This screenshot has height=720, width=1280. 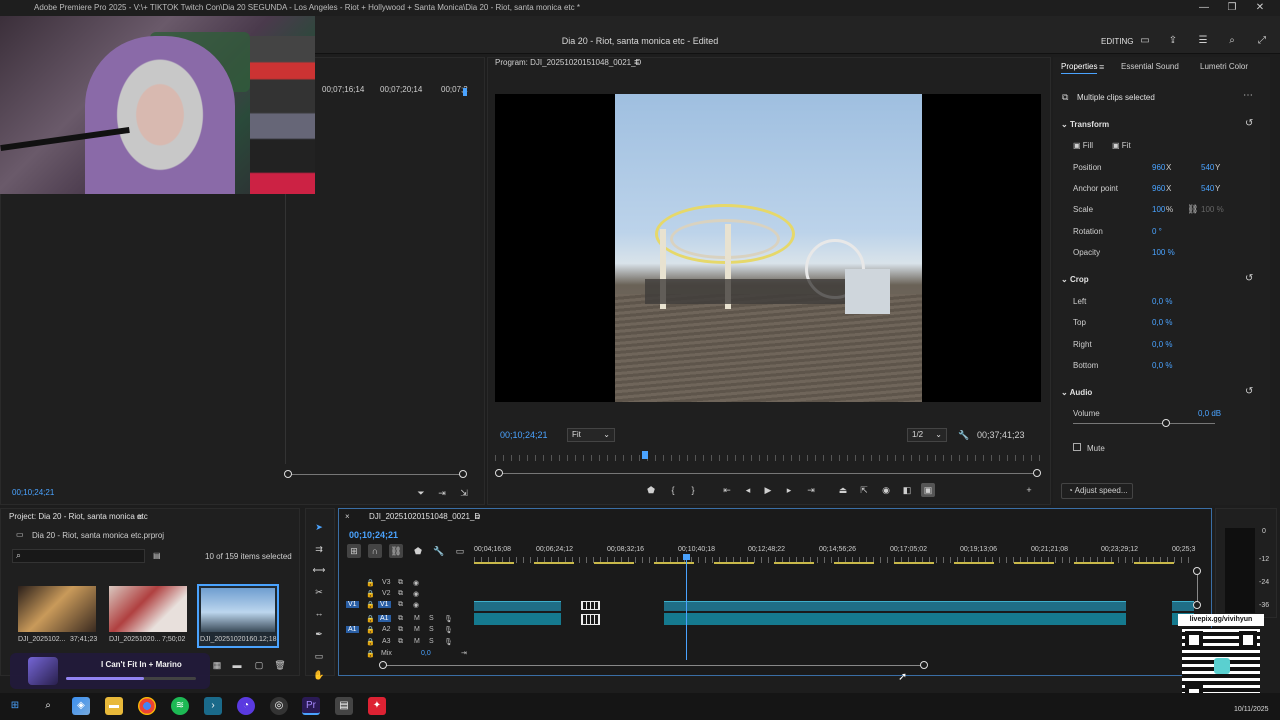 I want to click on anchor-x-value: 960, so click(x=1158, y=188).